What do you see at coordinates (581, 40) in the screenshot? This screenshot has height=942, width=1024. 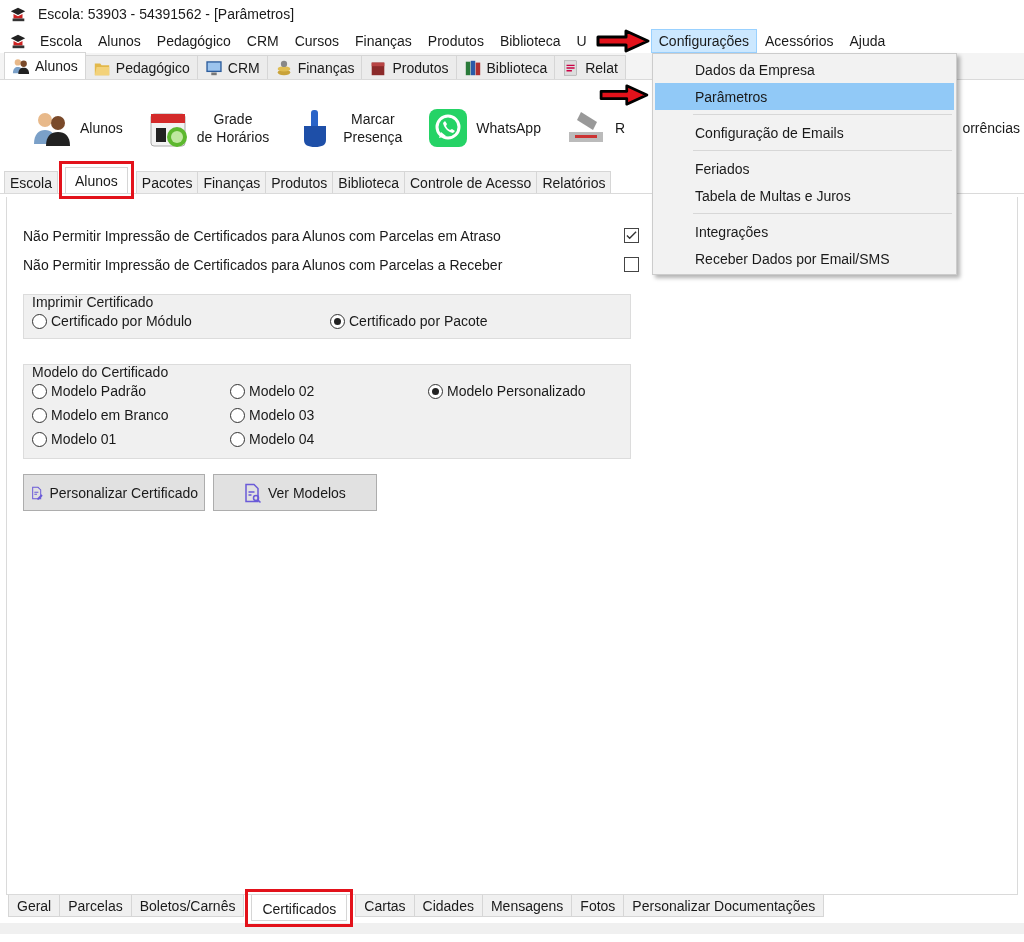 I see `menu-item: U` at bounding box center [581, 40].